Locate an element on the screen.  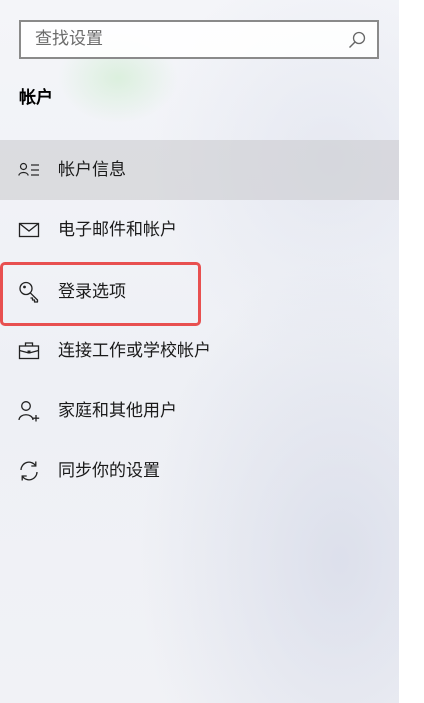
search-input: 查找设置 is located at coordinates (199, 39).